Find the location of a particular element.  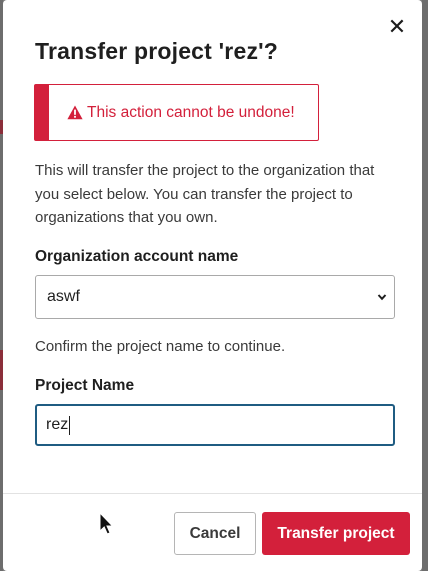

organization-select: aswf is located at coordinates (215, 297).